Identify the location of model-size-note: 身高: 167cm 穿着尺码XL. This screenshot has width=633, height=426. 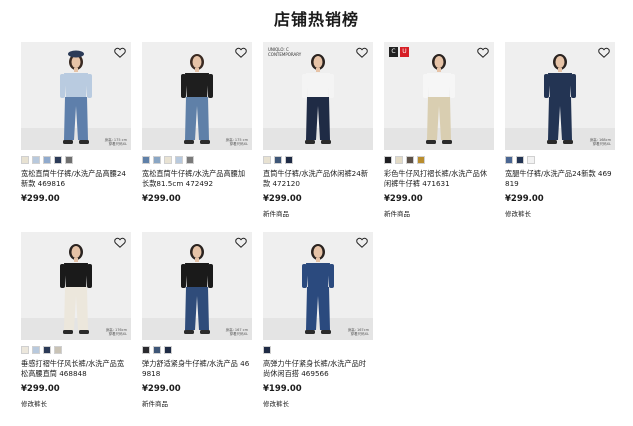
(358, 332).